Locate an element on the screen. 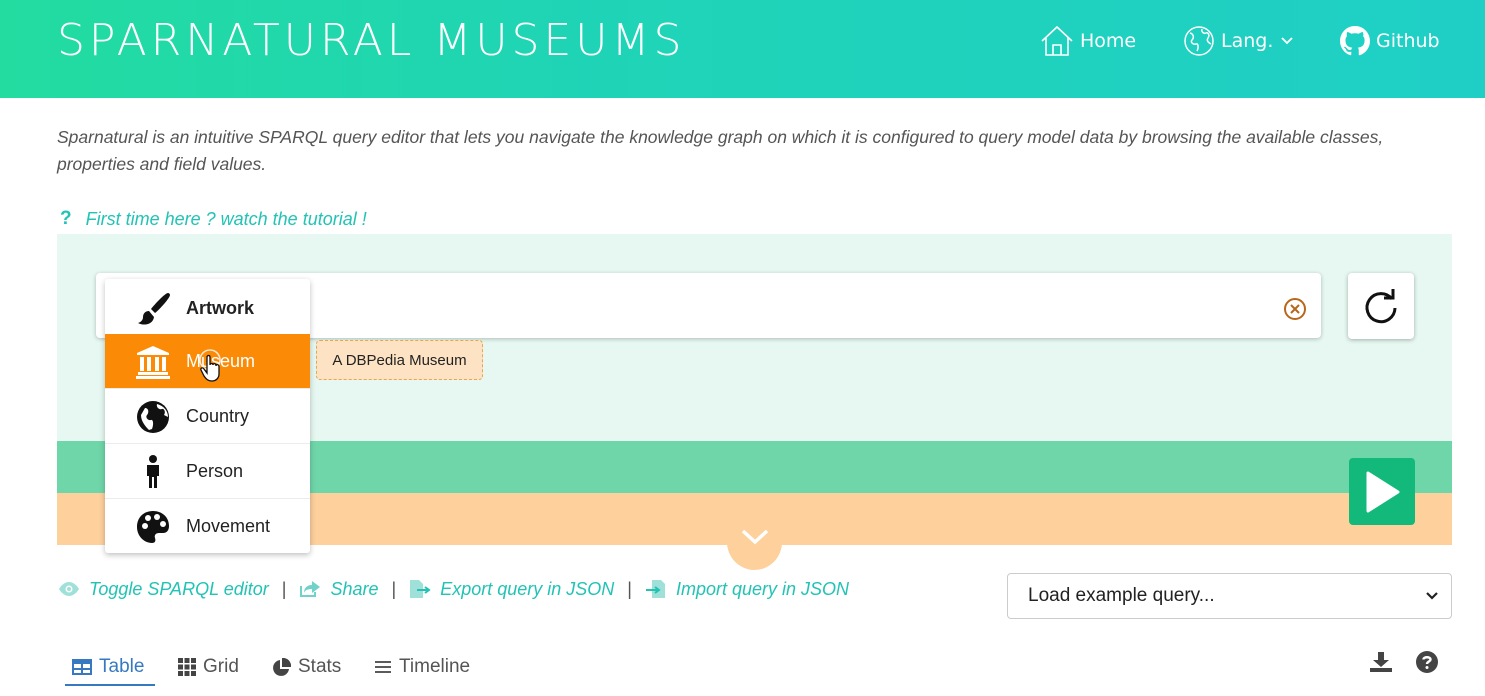  entity-type-dropdown: Artwork Museum Country Person Movement is located at coordinates (207, 416).